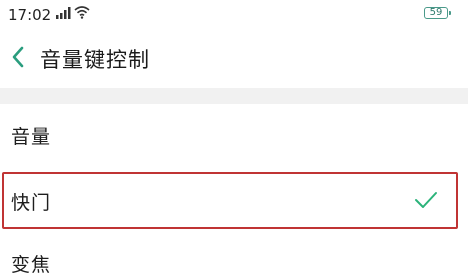  Describe the element at coordinates (18, 57) in the screenshot. I see `back-arrow-icon` at that location.